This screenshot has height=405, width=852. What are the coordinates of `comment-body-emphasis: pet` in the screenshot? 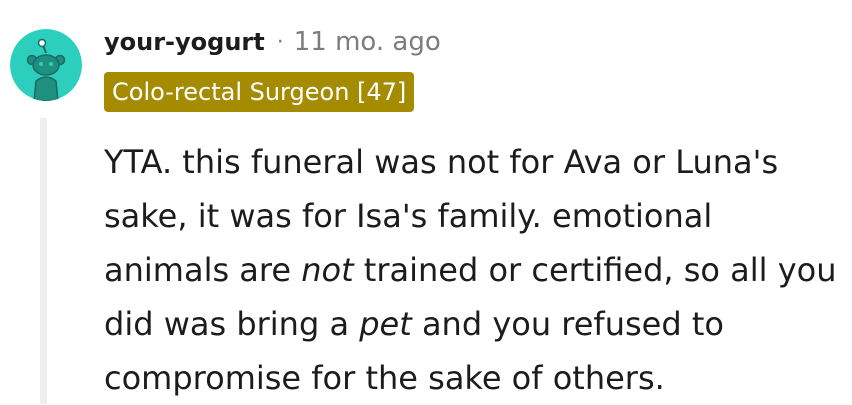 It's located at (385, 324).